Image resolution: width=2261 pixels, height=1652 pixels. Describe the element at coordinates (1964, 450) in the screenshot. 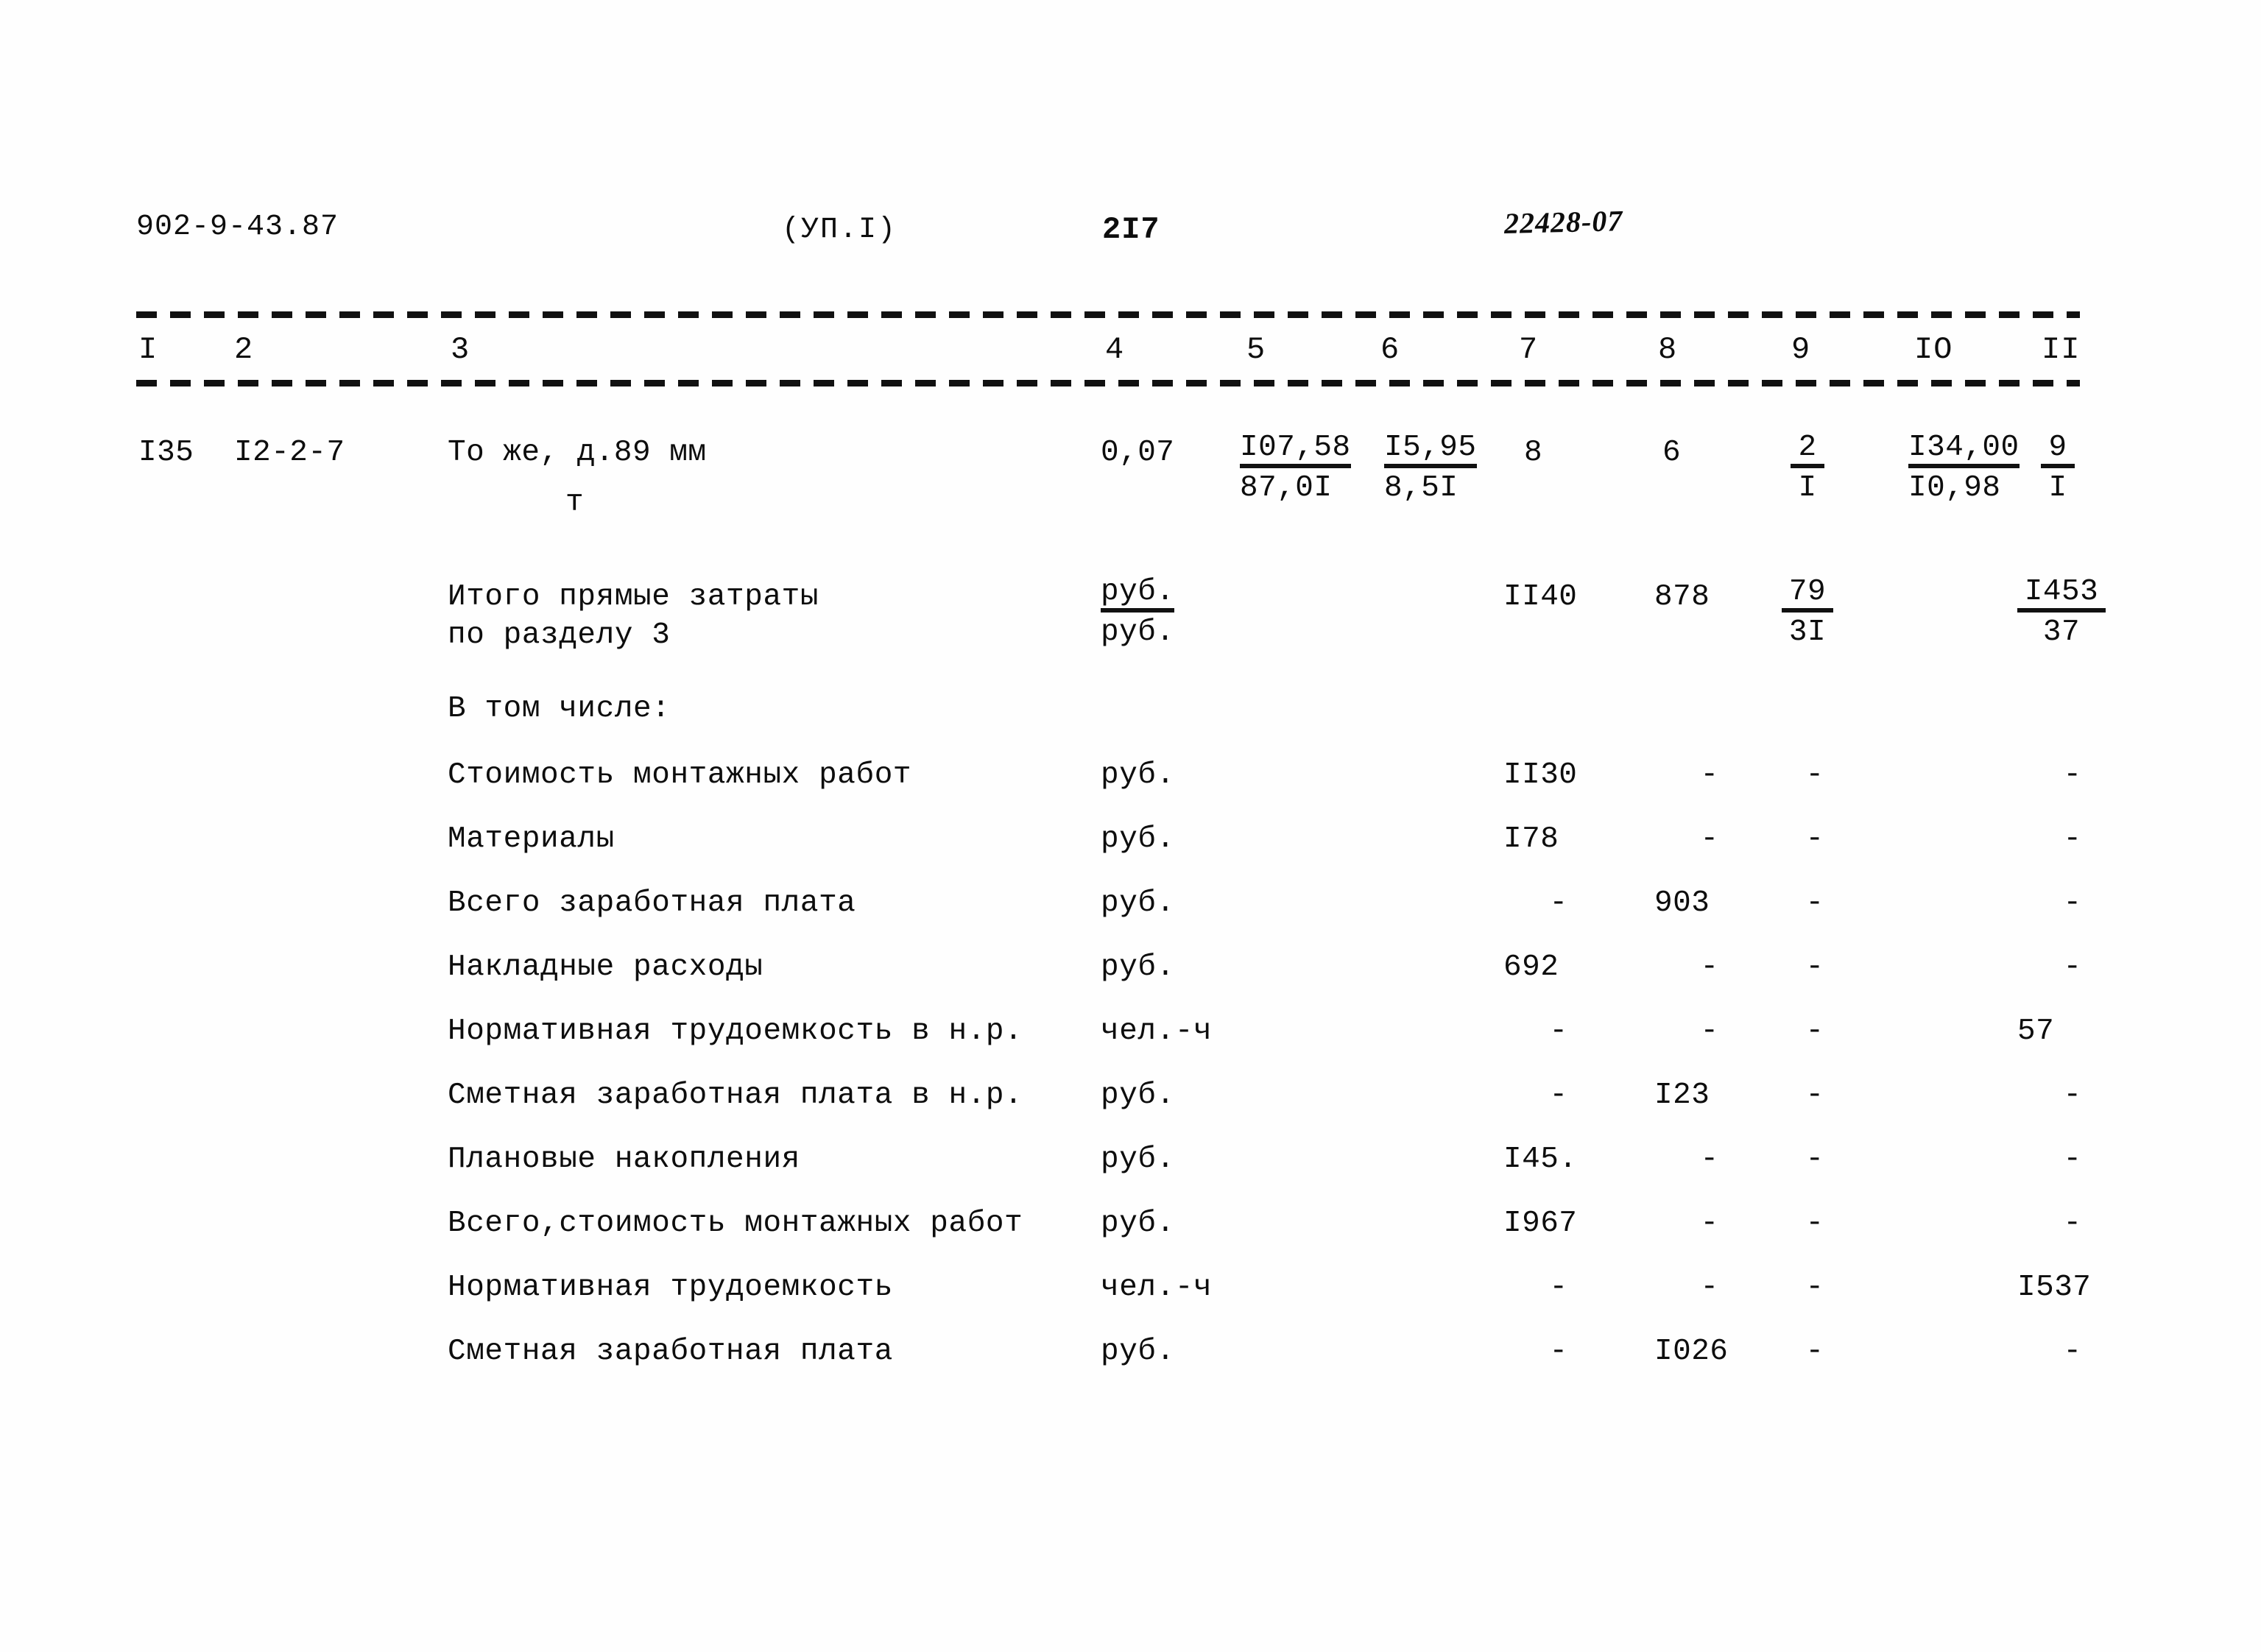

I see `work-row-col10-numerator: I34,00` at that location.